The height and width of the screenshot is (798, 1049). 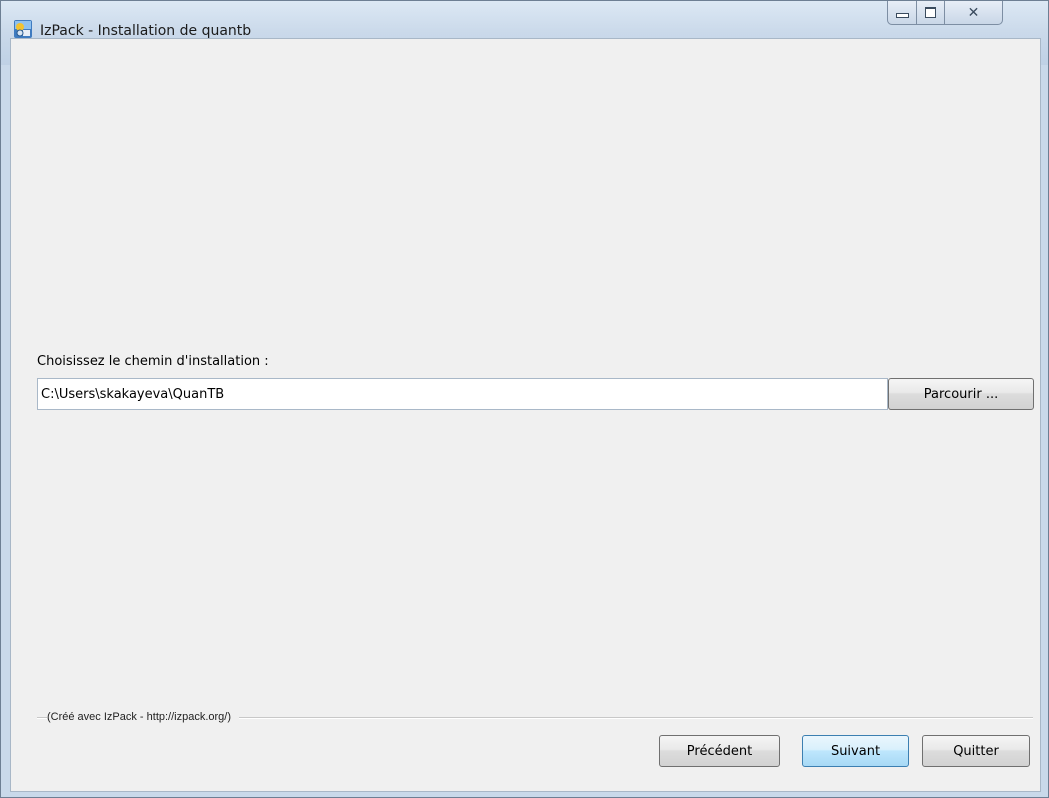 I want to click on minimize-icon, so click(x=902, y=15).